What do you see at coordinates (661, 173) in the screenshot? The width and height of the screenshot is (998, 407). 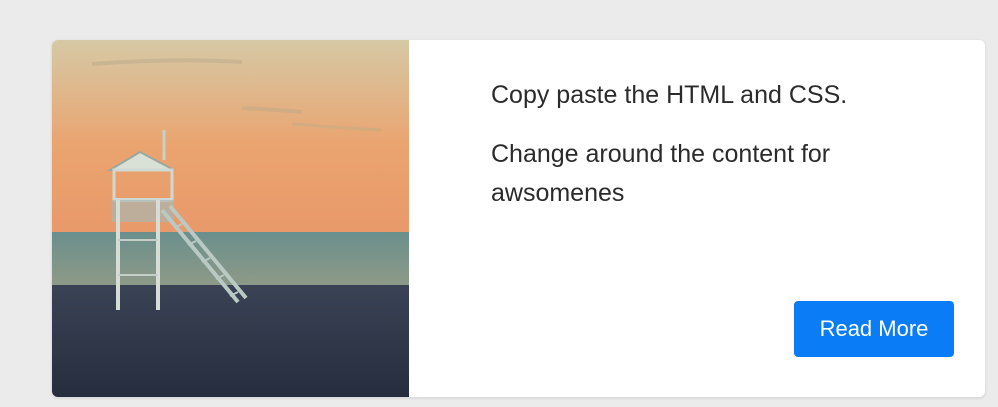 I see `card-paragraph-2: Change around the content for awsomenes` at bounding box center [661, 173].